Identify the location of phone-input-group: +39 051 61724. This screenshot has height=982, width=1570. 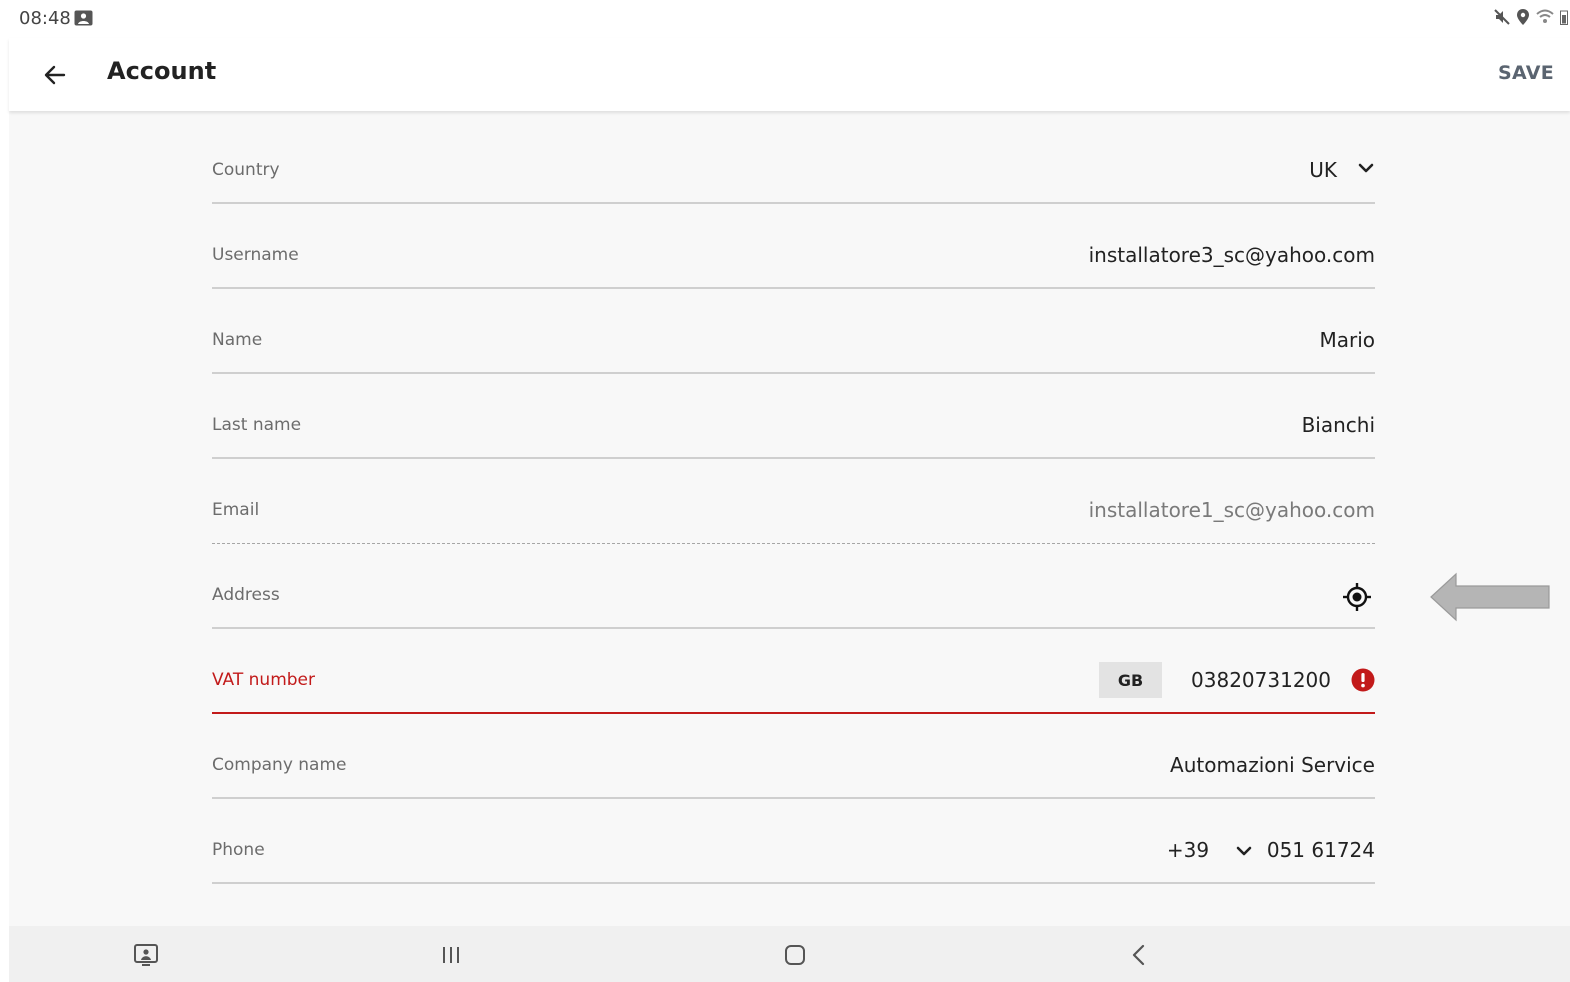
(1271, 850).